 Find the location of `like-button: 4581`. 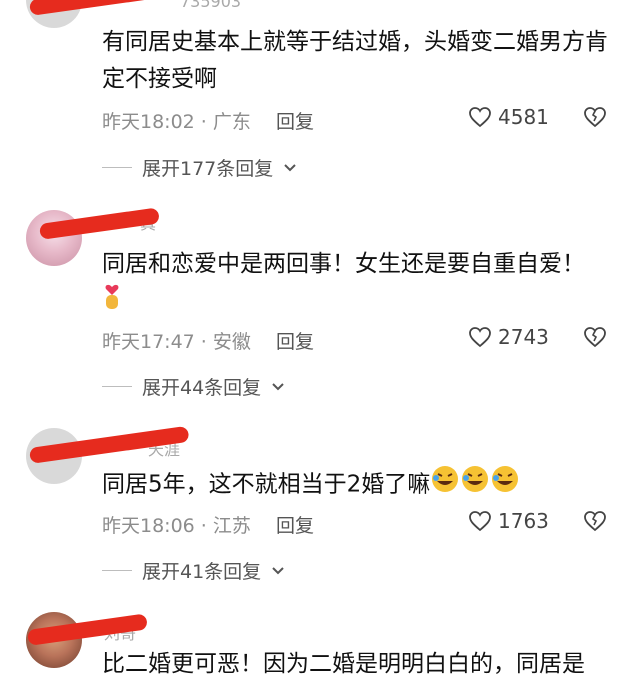

like-button: 4581 is located at coordinates (508, 117).